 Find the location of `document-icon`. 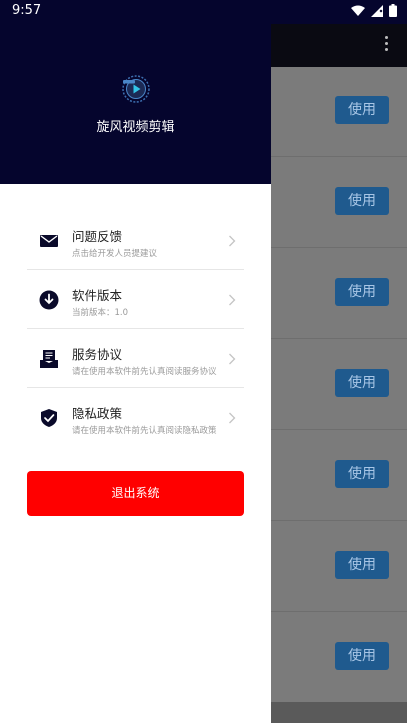

document-icon is located at coordinates (49, 359).